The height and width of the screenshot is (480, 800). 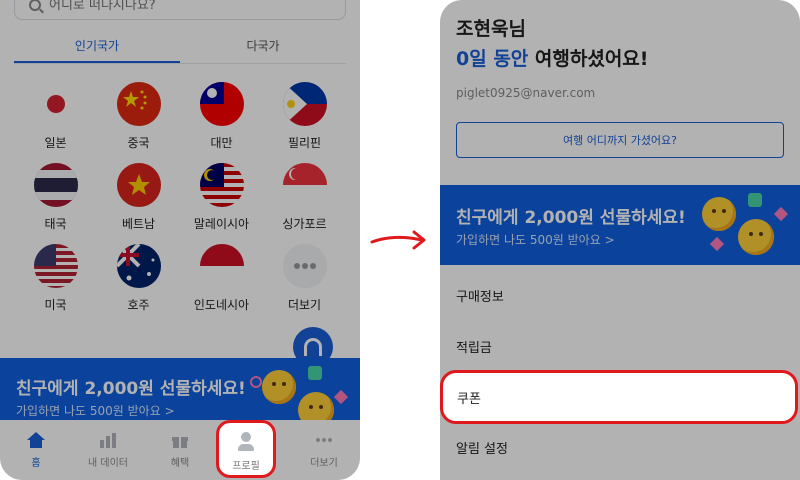 I want to click on country-label: 일본, so click(x=55, y=143).